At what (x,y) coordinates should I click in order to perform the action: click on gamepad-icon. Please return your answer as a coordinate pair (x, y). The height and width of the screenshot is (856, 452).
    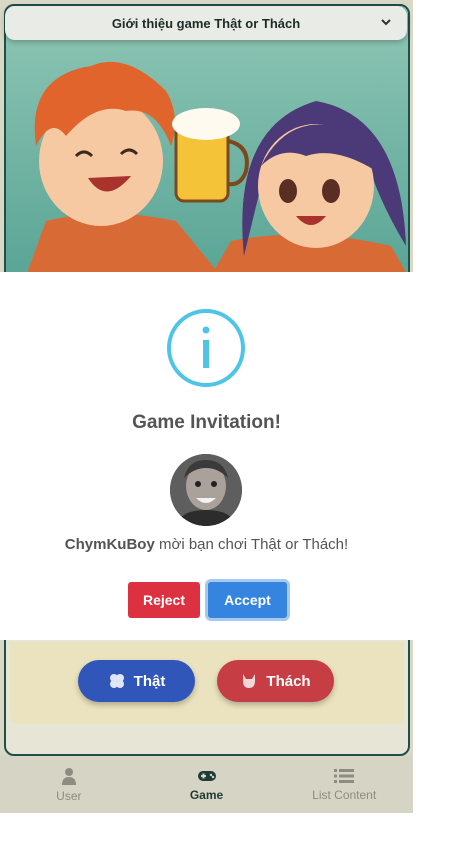
    Looking at the image, I should click on (206, 775).